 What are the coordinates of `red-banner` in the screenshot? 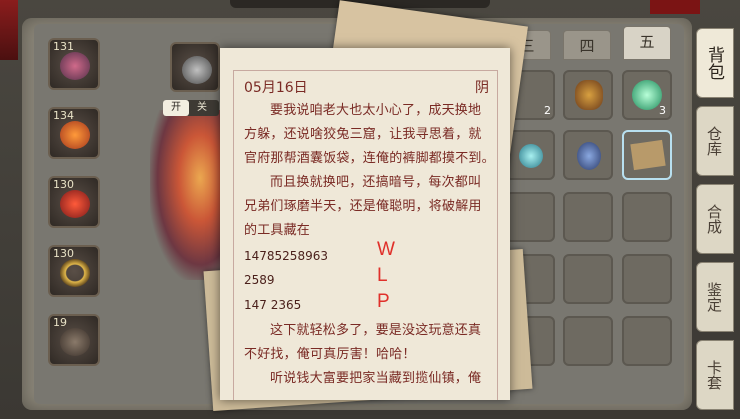 It's located at (675, 7).